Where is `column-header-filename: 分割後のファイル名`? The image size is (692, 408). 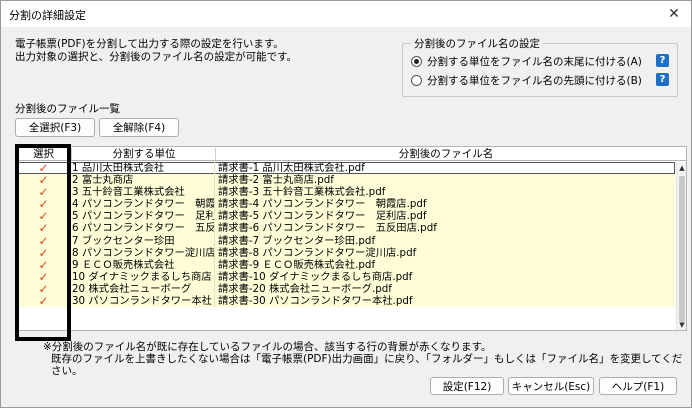 column-header-filename: 分割後のファイル名 is located at coordinates (446, 154).